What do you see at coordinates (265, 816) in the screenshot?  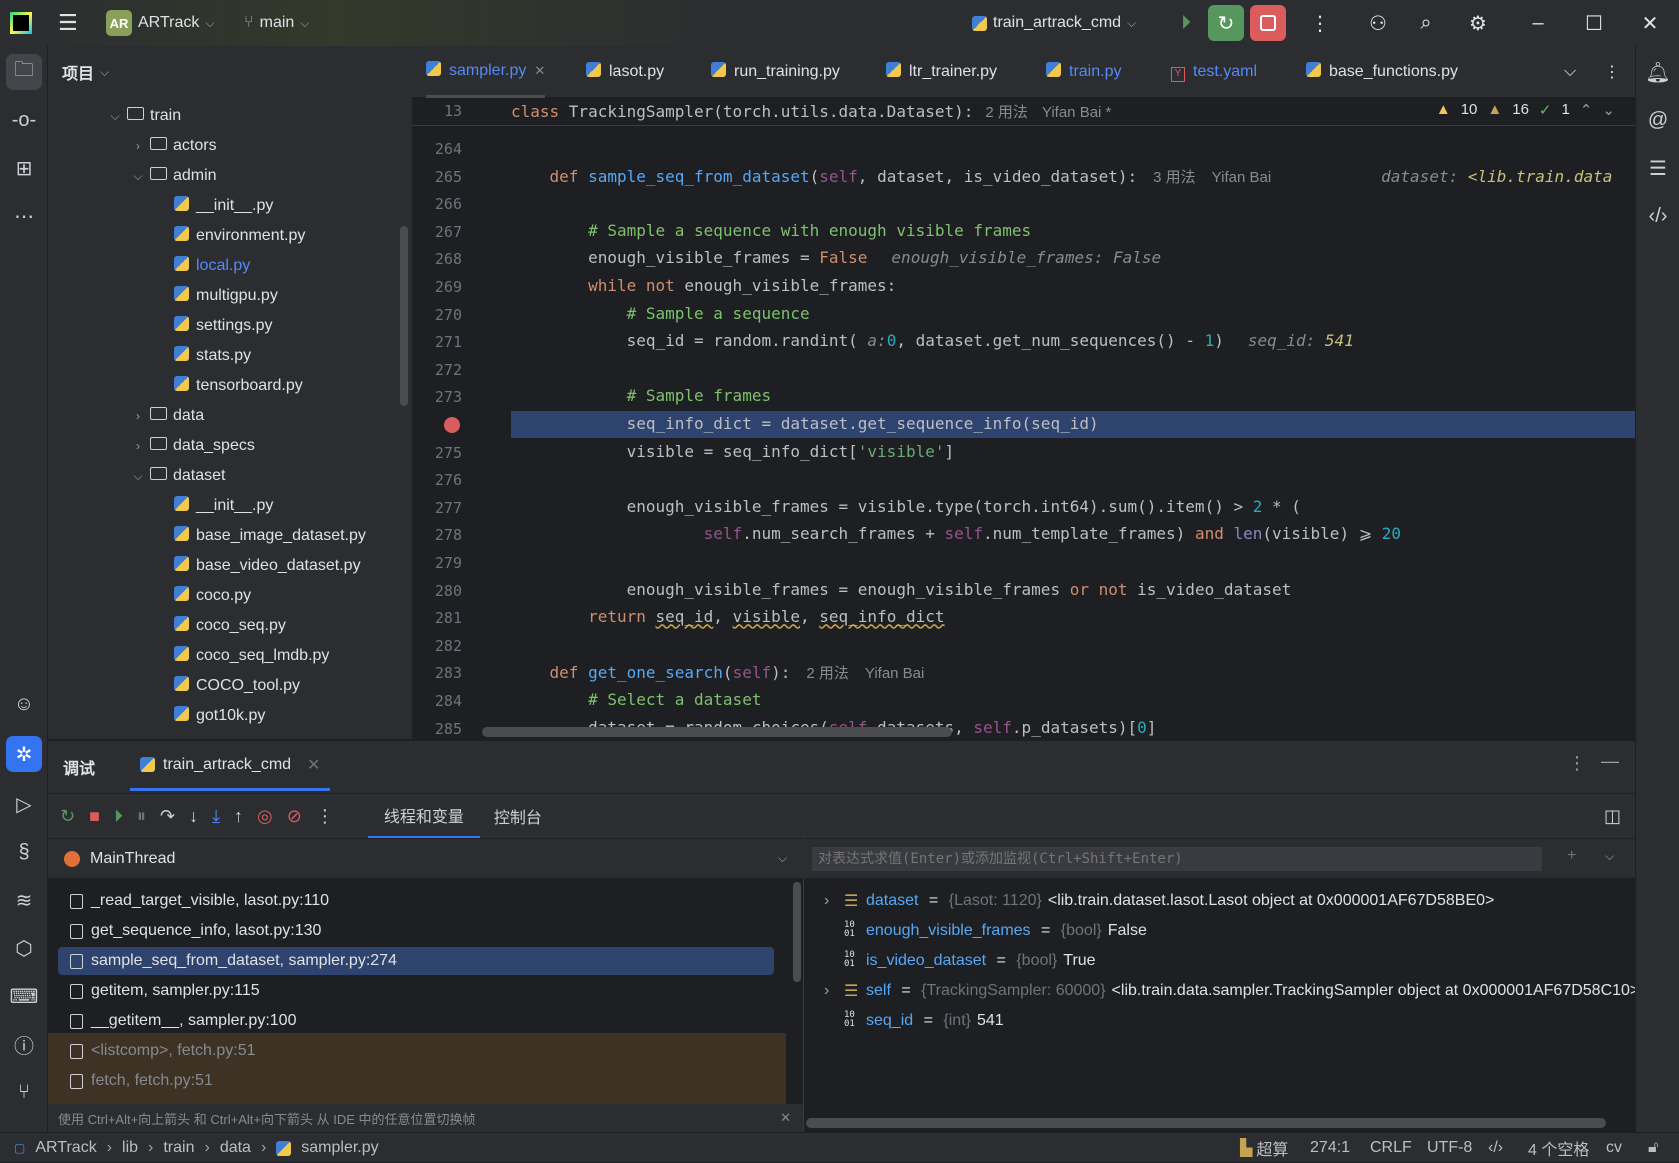 I see `view-breakpoints-icon: ◎` at bounding box center [265, 816].